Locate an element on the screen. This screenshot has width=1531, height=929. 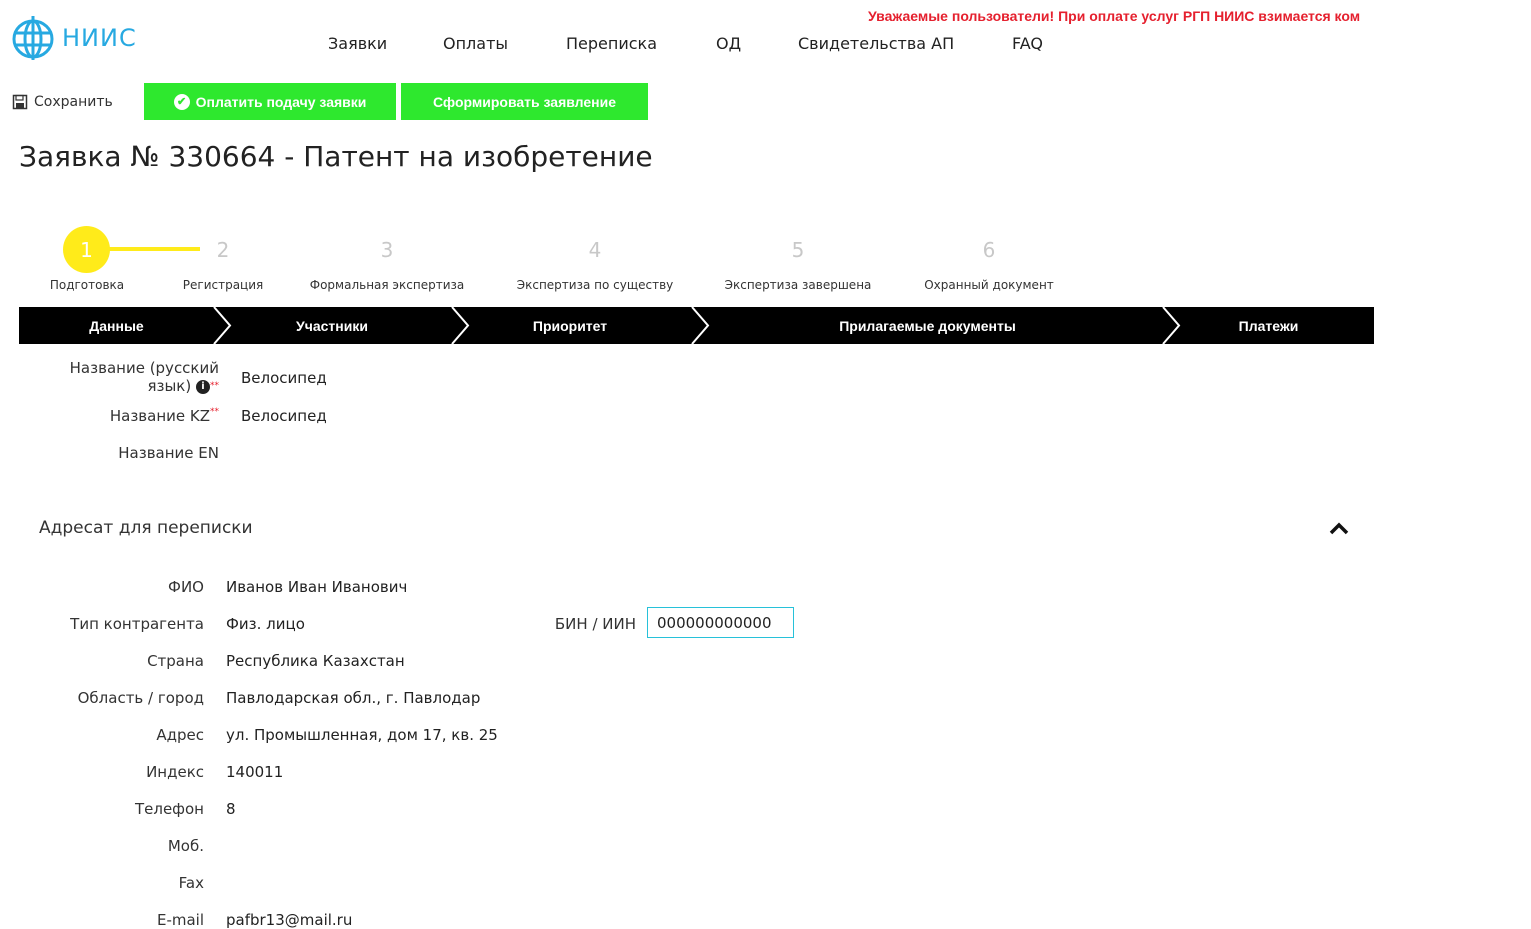
step-3-label: Формальная экспертиза is located at coordinates (387, 285).